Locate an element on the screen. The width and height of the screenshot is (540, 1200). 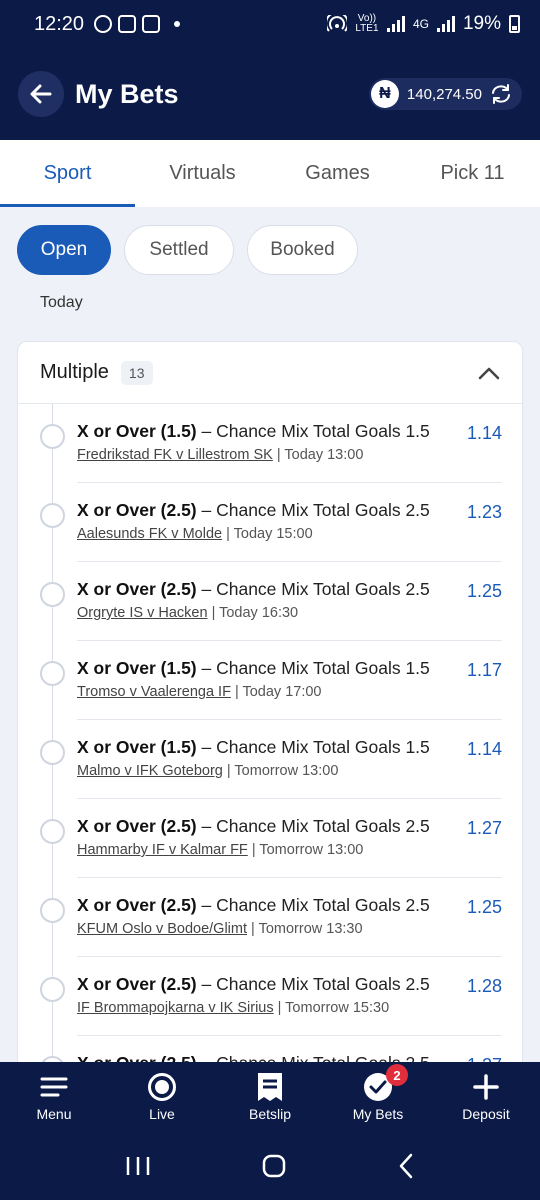
tab-pick-11: Pick 11 is located at coordinates (472, 173).